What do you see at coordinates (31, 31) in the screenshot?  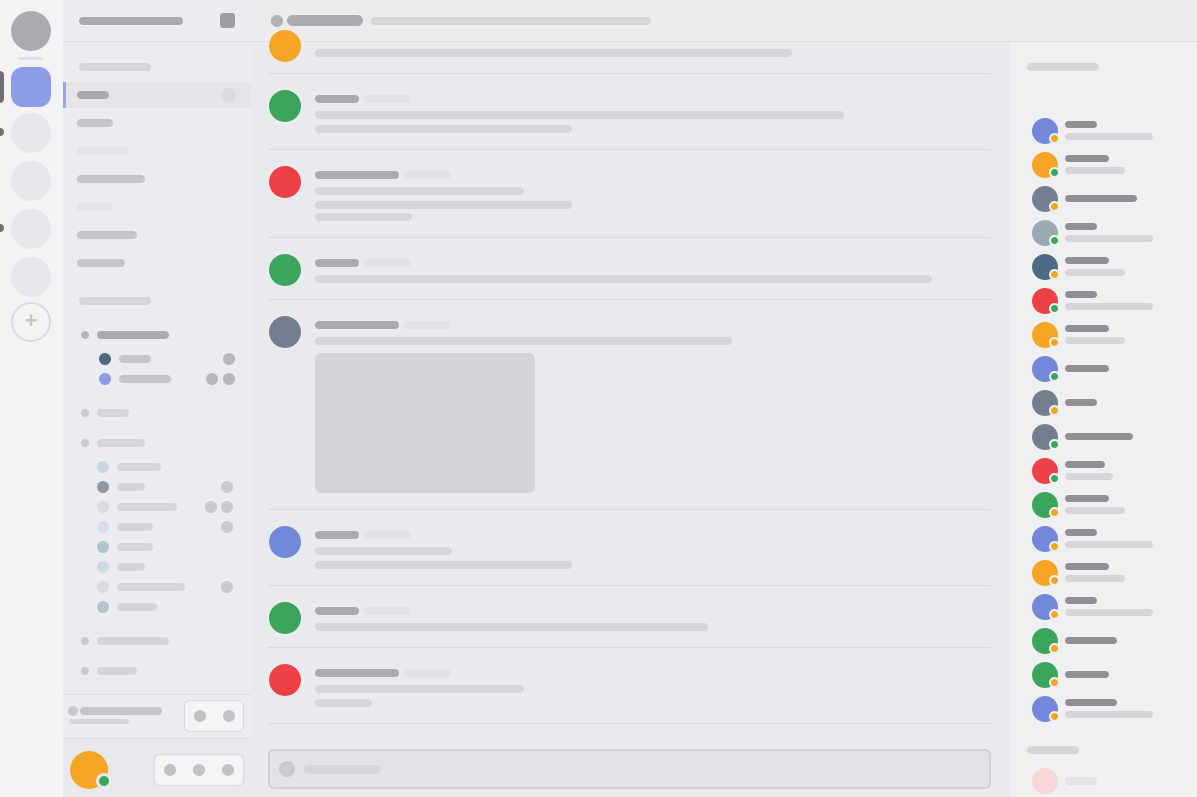 I see `home-server-button` at bounding box center [31, 31].